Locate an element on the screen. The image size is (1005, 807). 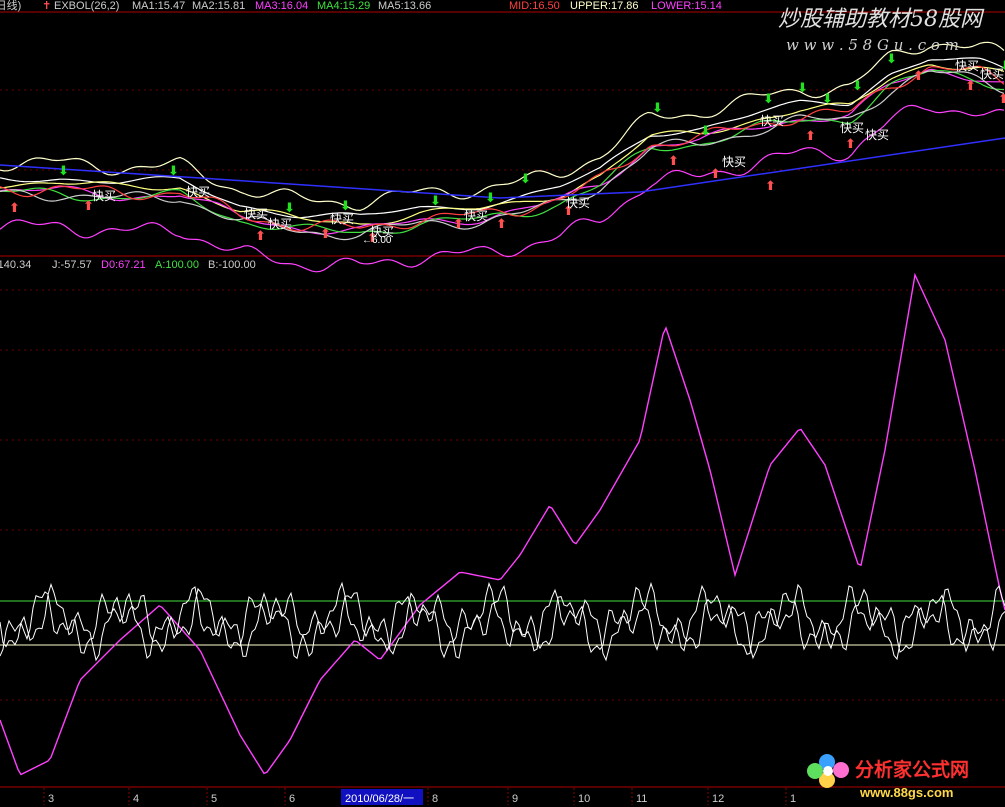
date-tick-label: 5 is located at coordinates (214, 799).